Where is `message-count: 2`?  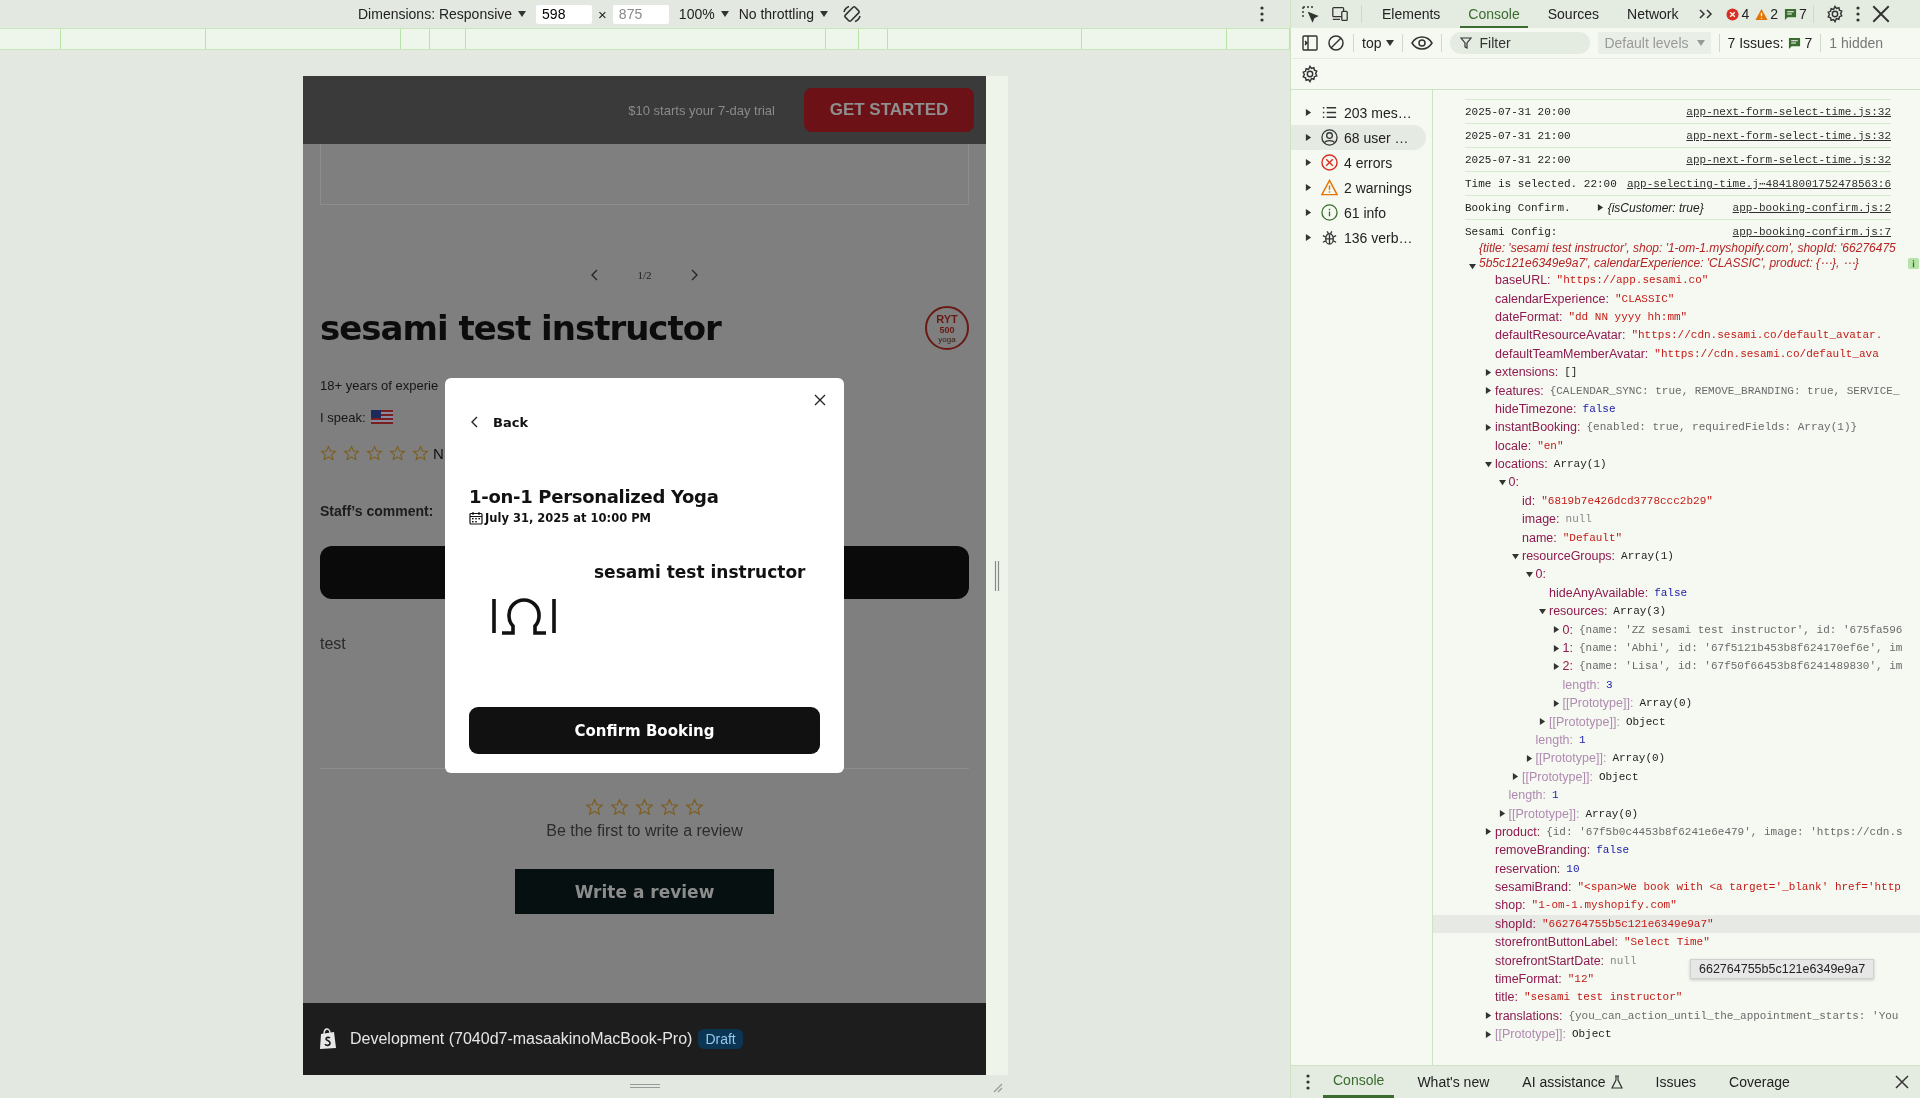 message-count: 2 is located at coordinates (1767, 14).